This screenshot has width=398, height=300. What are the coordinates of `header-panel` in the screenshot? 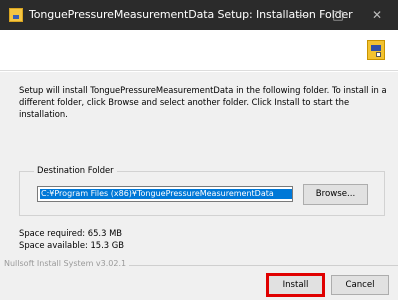 It's located at (199, 50).